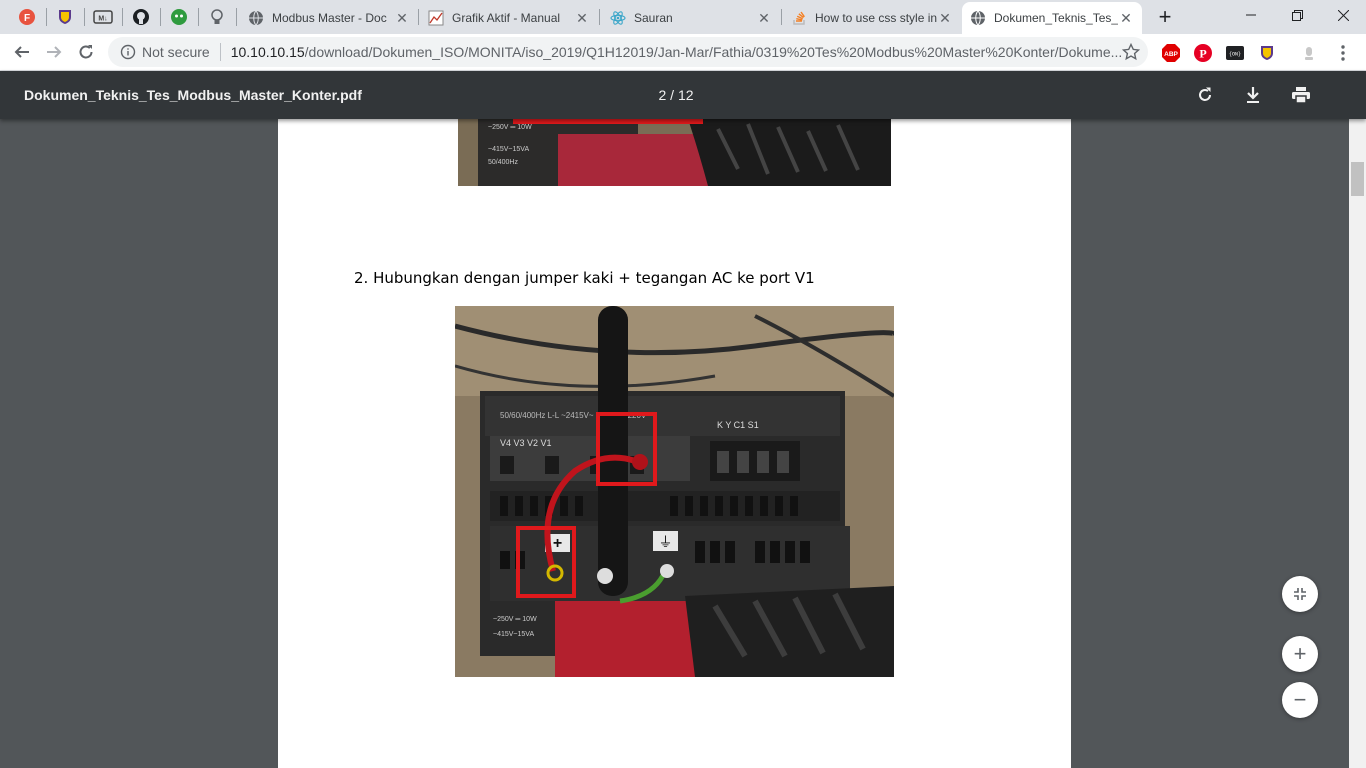 This screenshot has width=1366, height=768. I want to click on pinned-tab-shield, so click(65, 17).